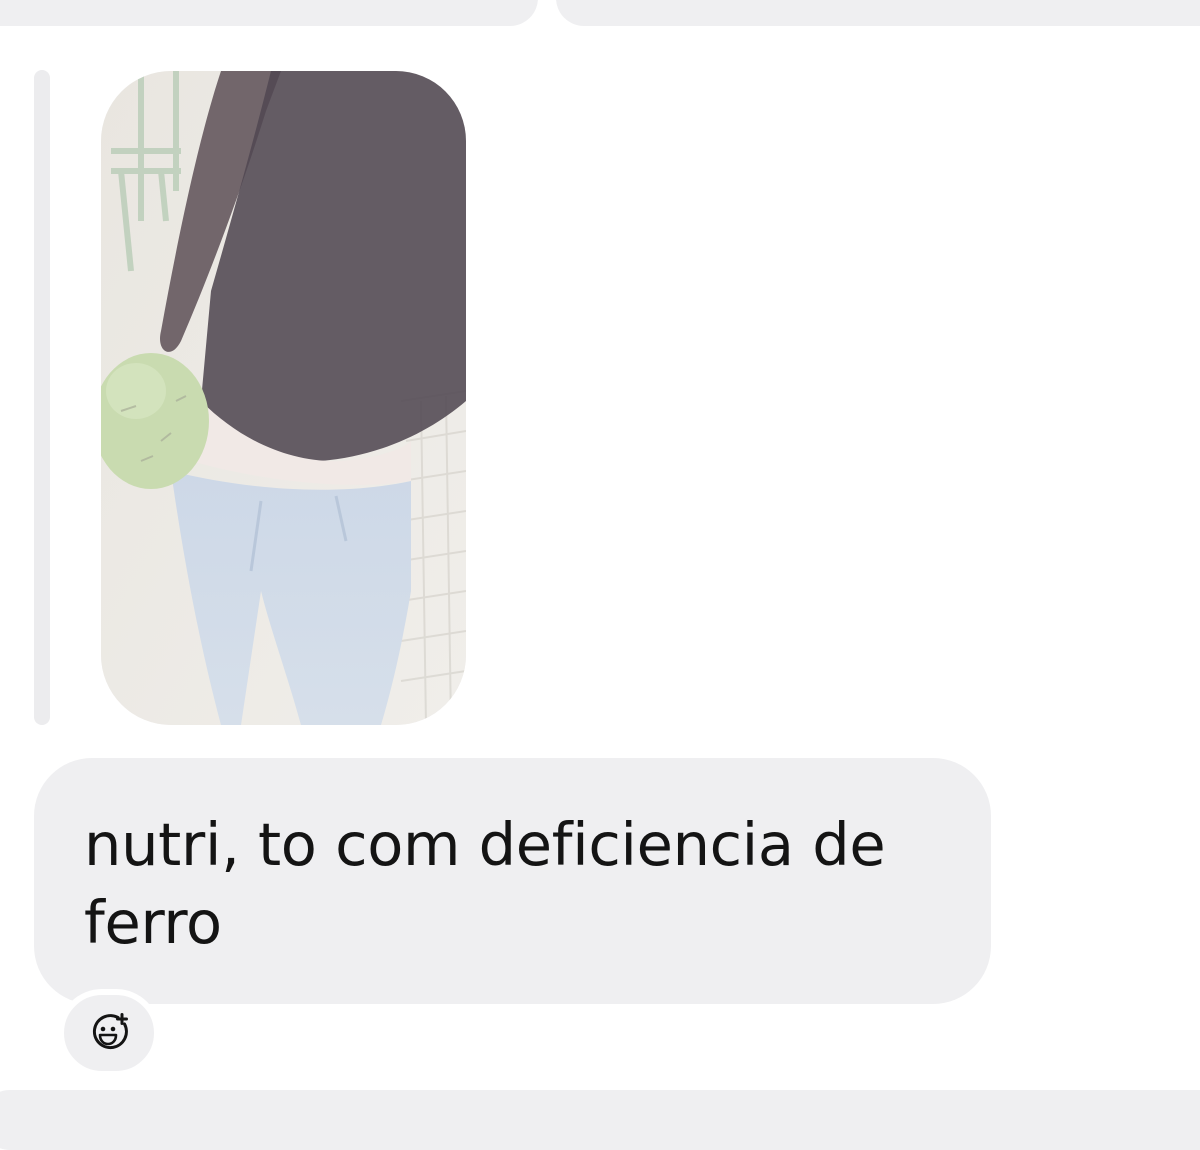 The height and width of the screenshot is (1150, 1200). I want to click on add-reaction-icon, so click(110, 1031).